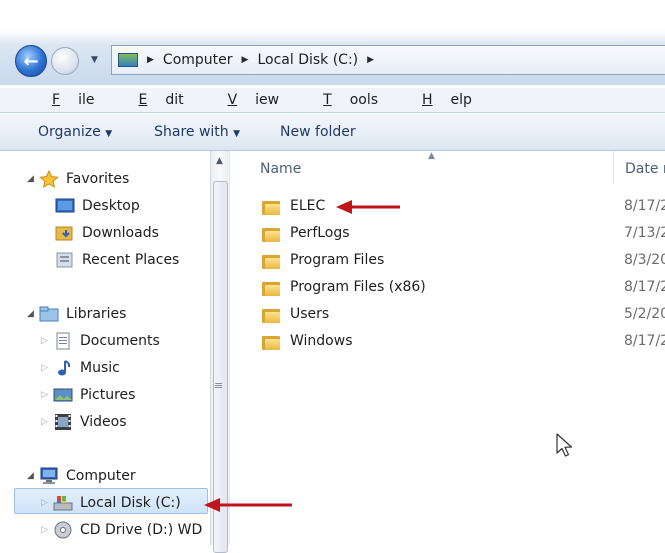 The width and height of the screenshot is (665, 553). I want to click on recent-pages-dropdown: ▼, so click(94, 60).